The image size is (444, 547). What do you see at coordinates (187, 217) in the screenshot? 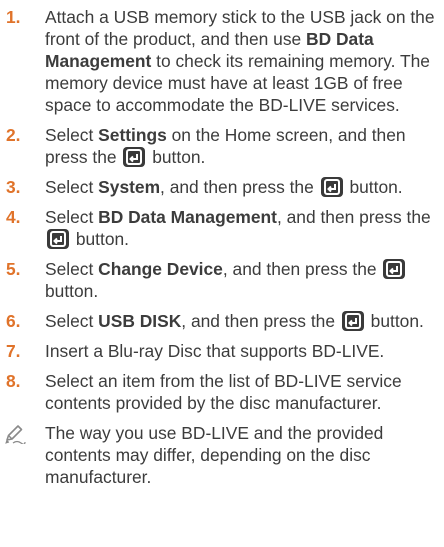
I see `step-bold-term: BD Data Management` at bounding box center [187, 217].